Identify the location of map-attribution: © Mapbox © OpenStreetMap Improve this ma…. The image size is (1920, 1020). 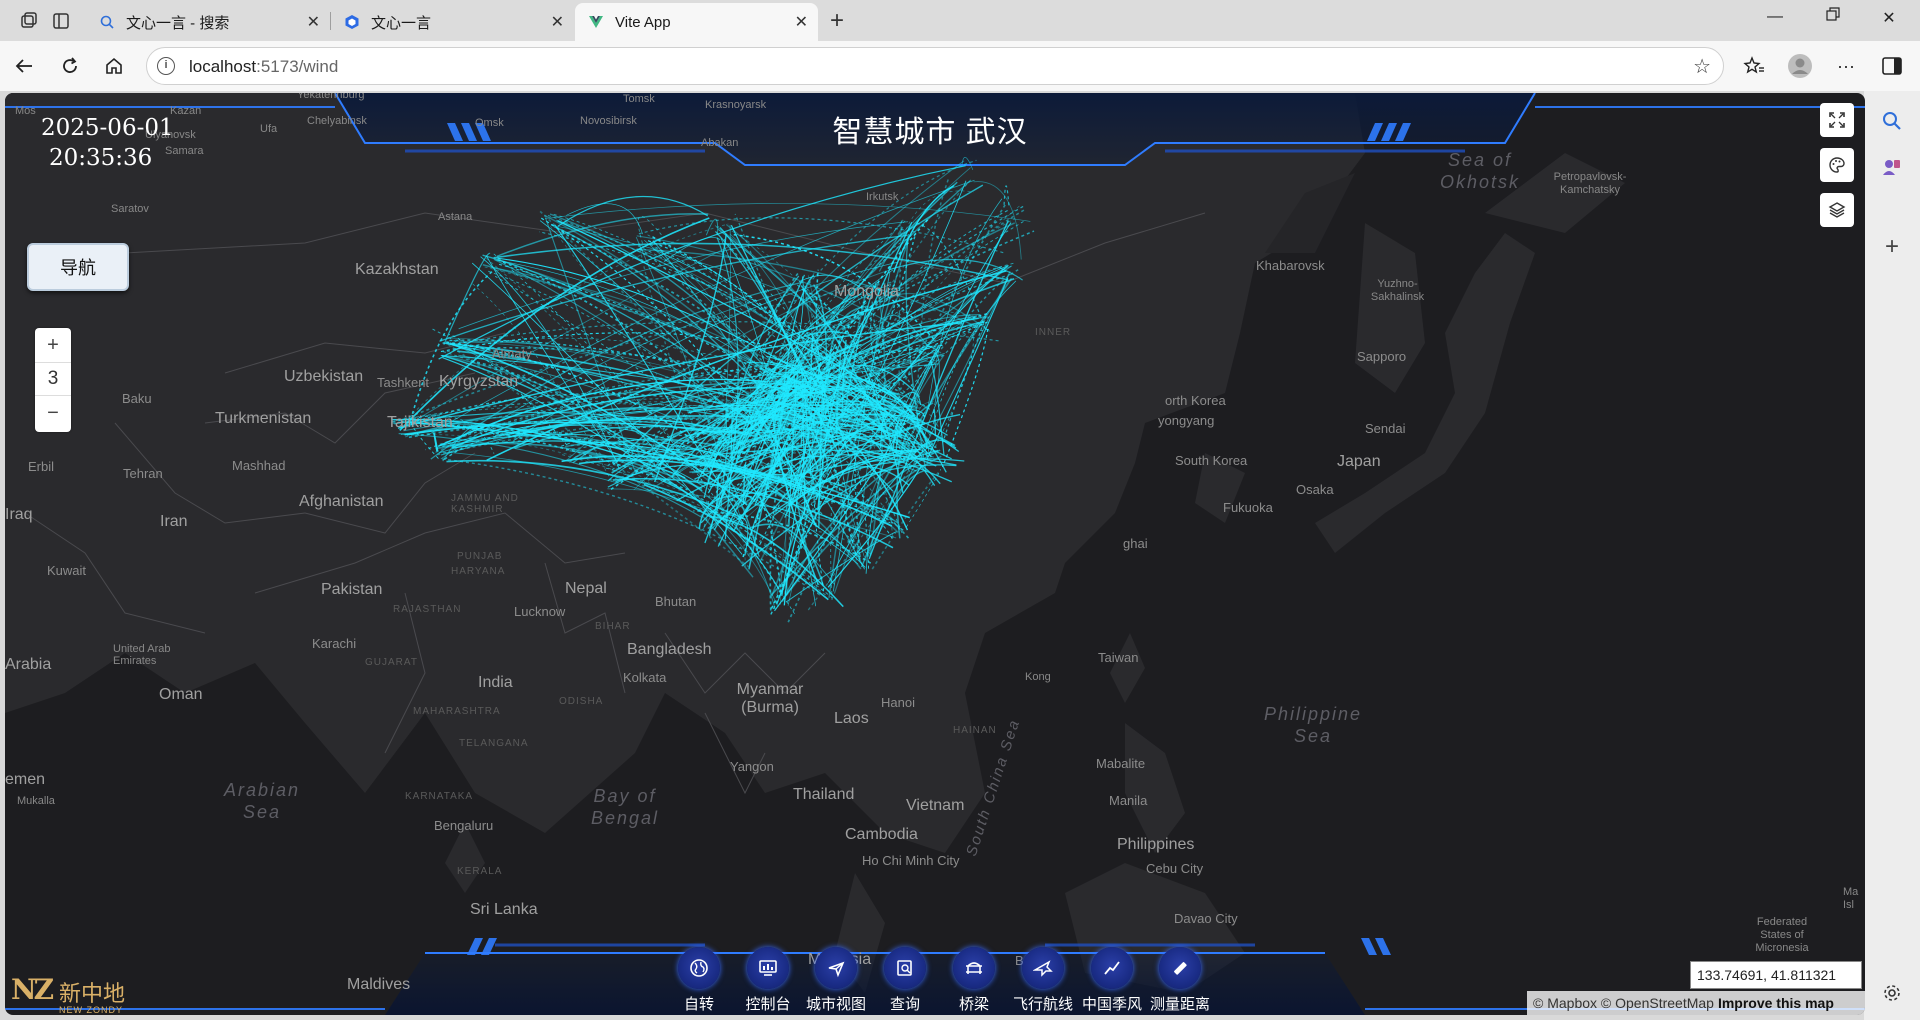
(1696, 1003).